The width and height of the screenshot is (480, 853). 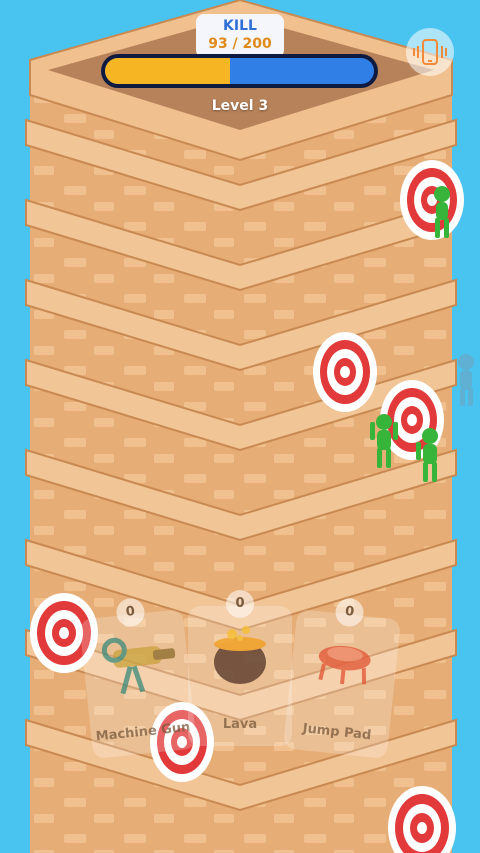 What do you see at coordinates (240, 655) in the screenshot?
I see `lava-cauldron-icon` at bounding box center [240, 655].